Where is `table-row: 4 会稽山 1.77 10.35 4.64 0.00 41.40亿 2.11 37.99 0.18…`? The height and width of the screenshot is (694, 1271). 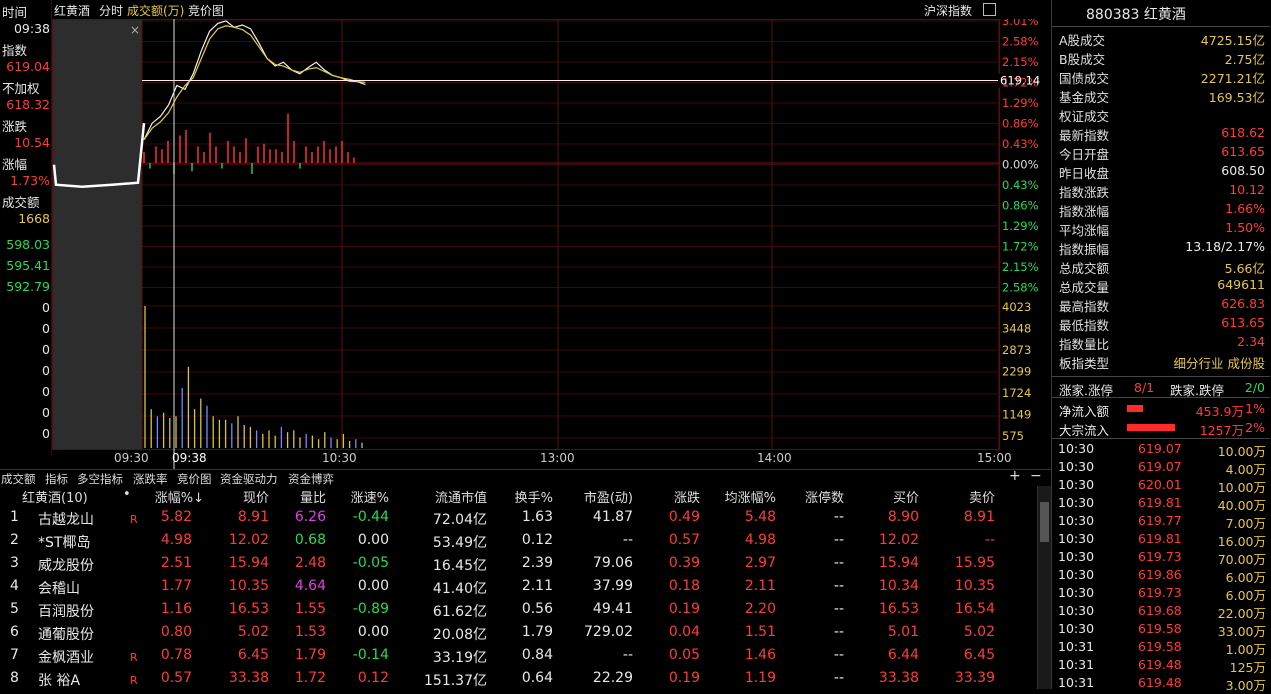 table-row: 4 会稽山 1.77 10.35 4.64 0.00 41.40亿 2.11 37.99 0.18… is located at coordinates (518, 587).